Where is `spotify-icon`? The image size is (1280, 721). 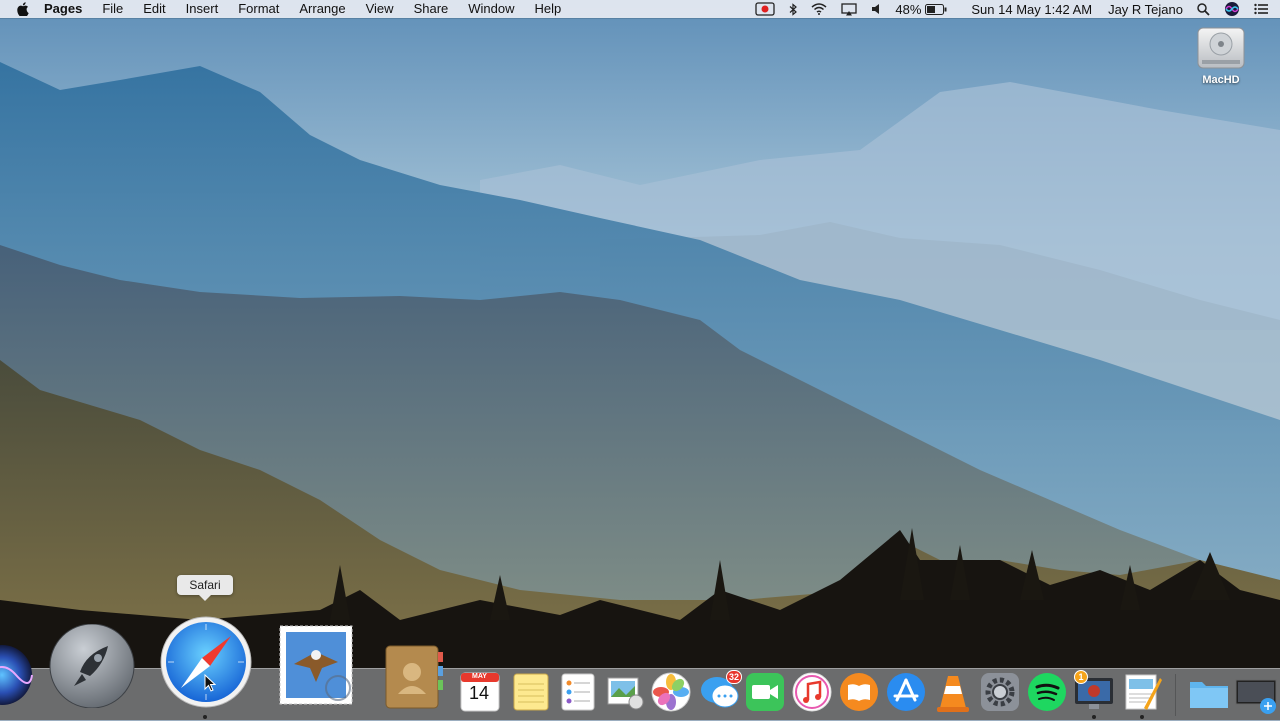 spotify-icon is located at coordinates (1047, 692).